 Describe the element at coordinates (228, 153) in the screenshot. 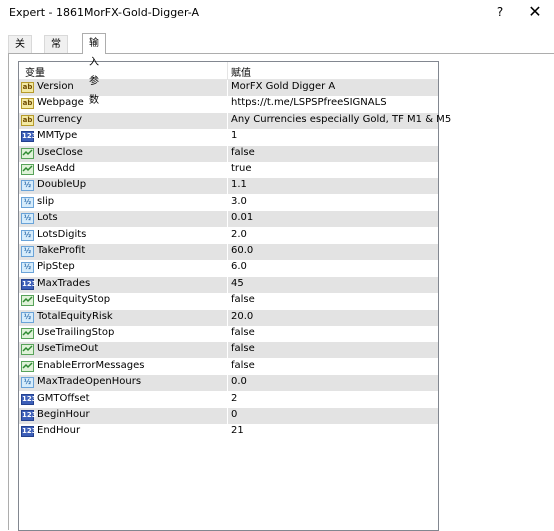

I see `param-row-useclose: UseClose false` at that location.